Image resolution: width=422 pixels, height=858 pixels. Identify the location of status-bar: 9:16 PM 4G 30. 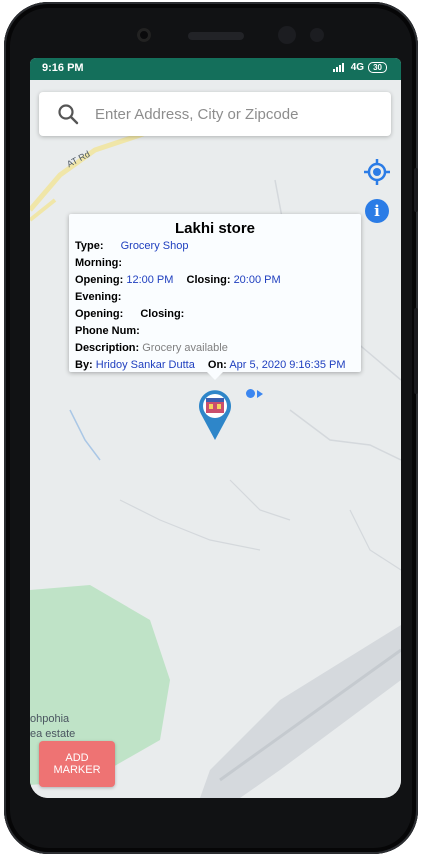
(215, 69).